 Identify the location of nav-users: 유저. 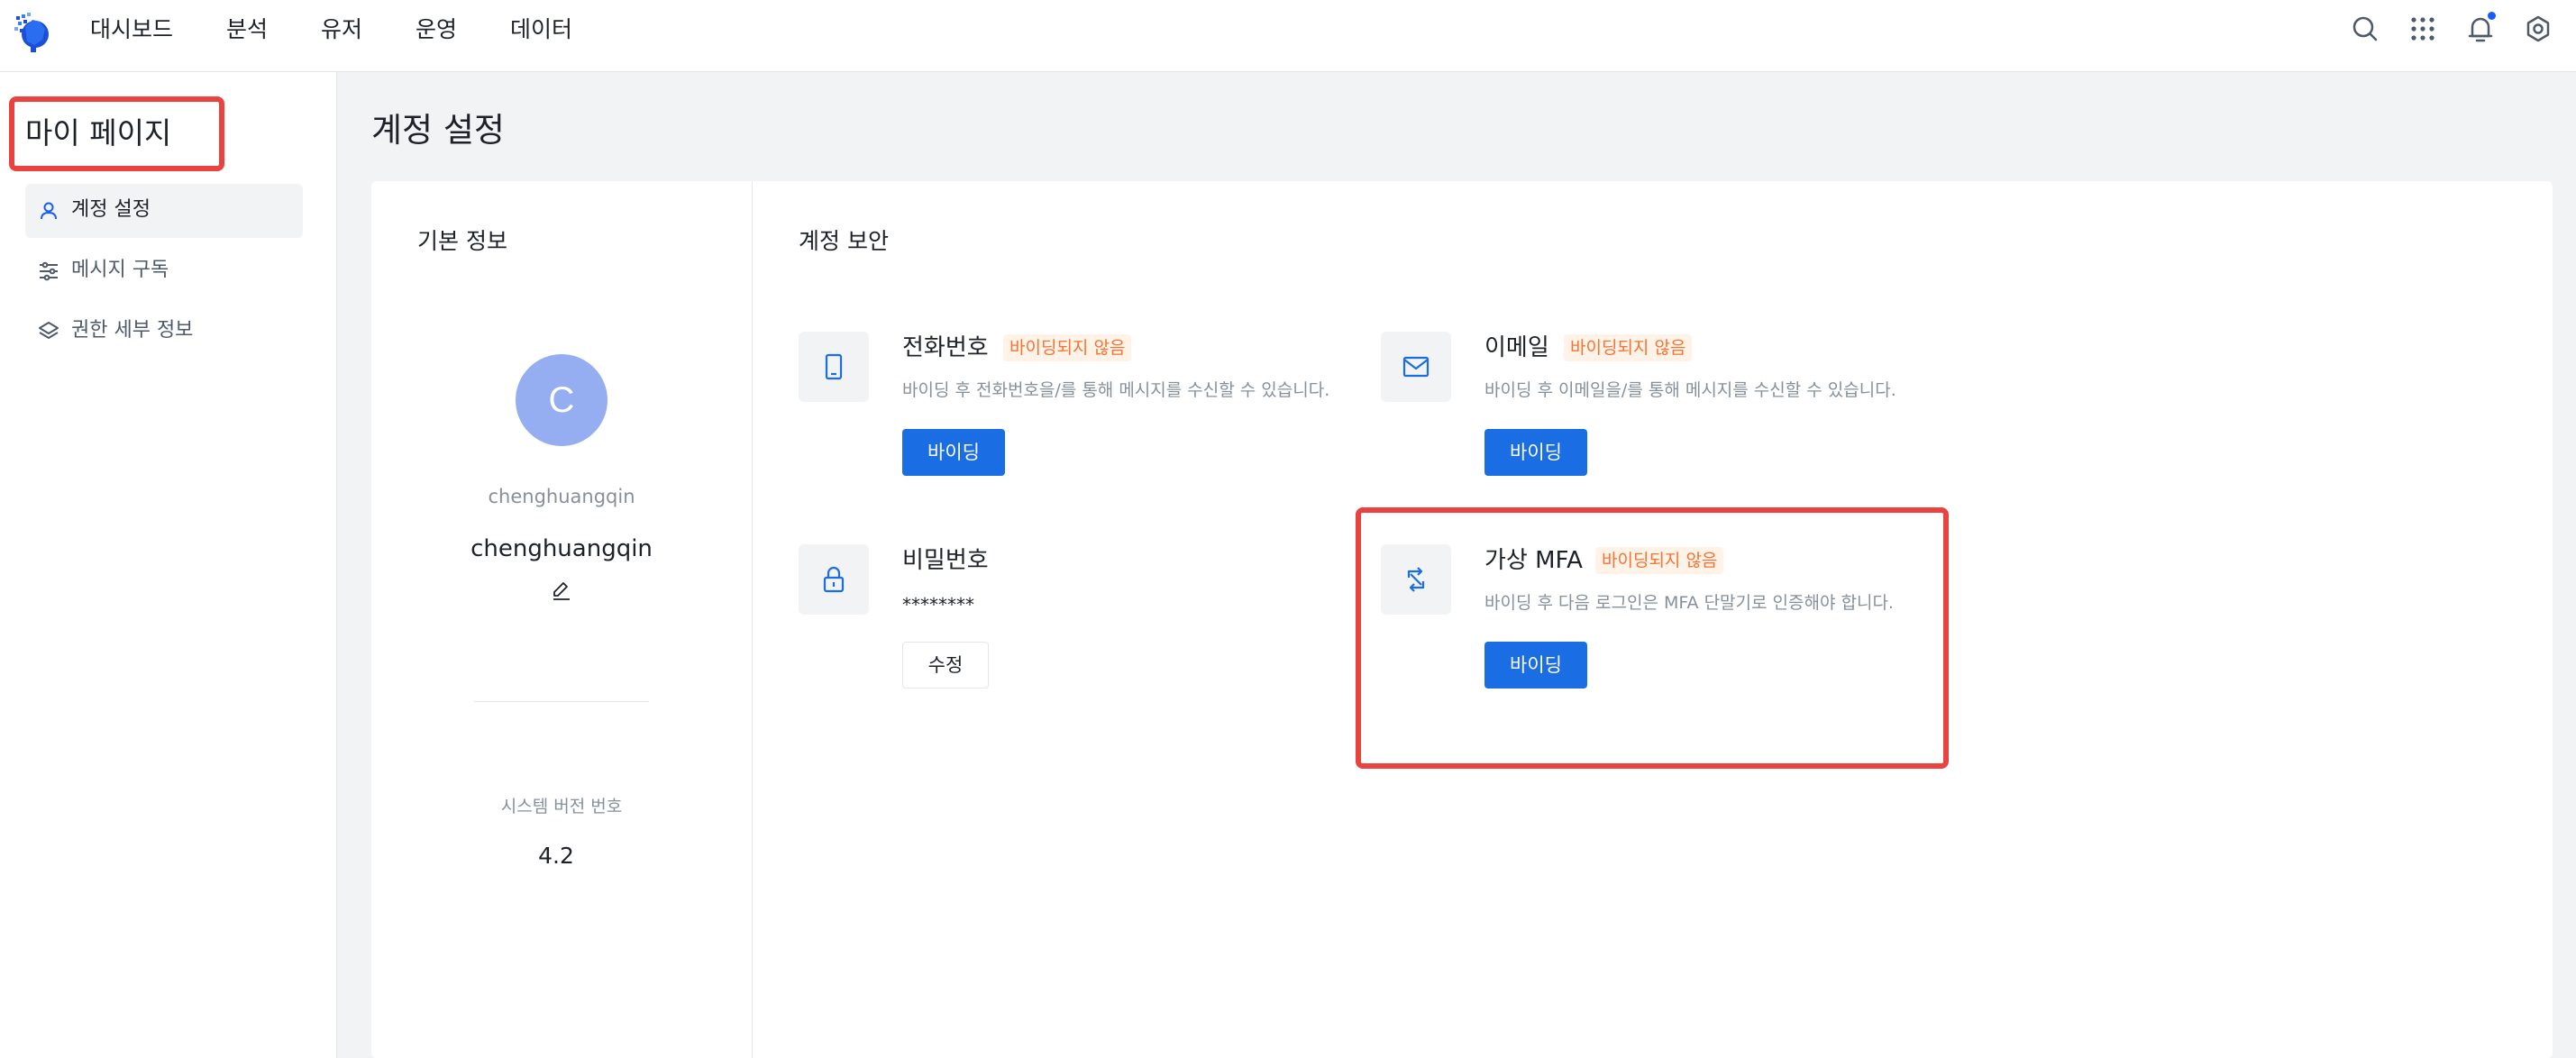
(341, 29).